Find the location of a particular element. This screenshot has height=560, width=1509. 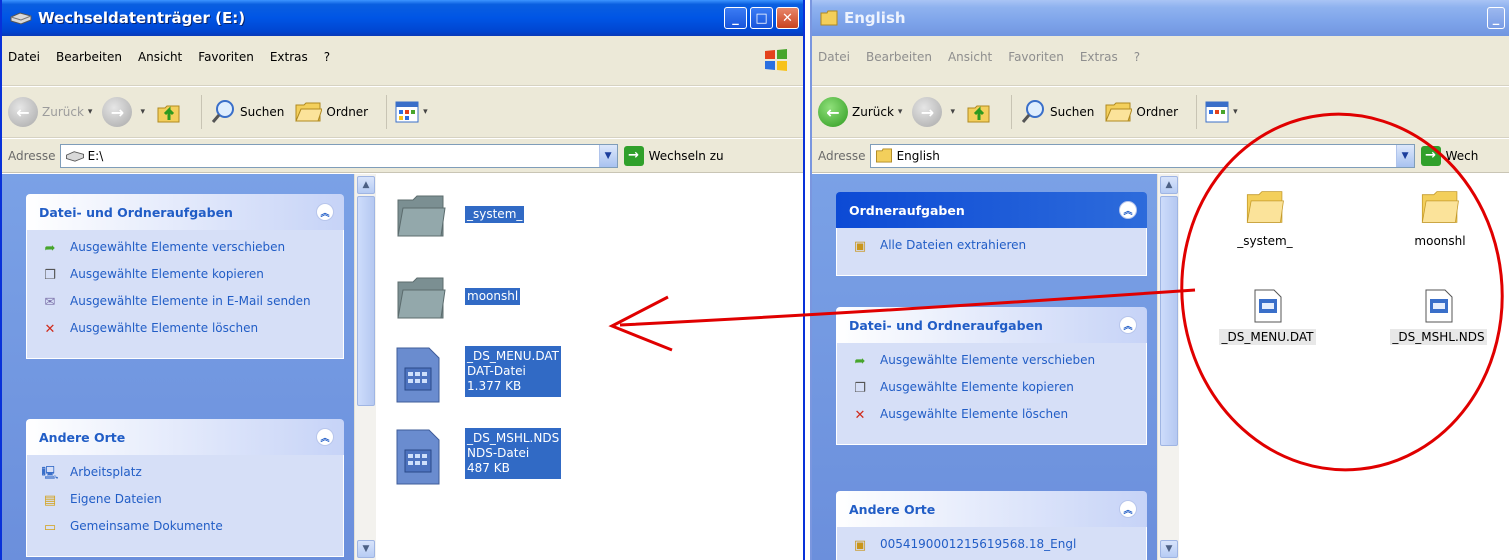

window-title: Wechseldatenträger (E:) is located at coordinates (142, 18).